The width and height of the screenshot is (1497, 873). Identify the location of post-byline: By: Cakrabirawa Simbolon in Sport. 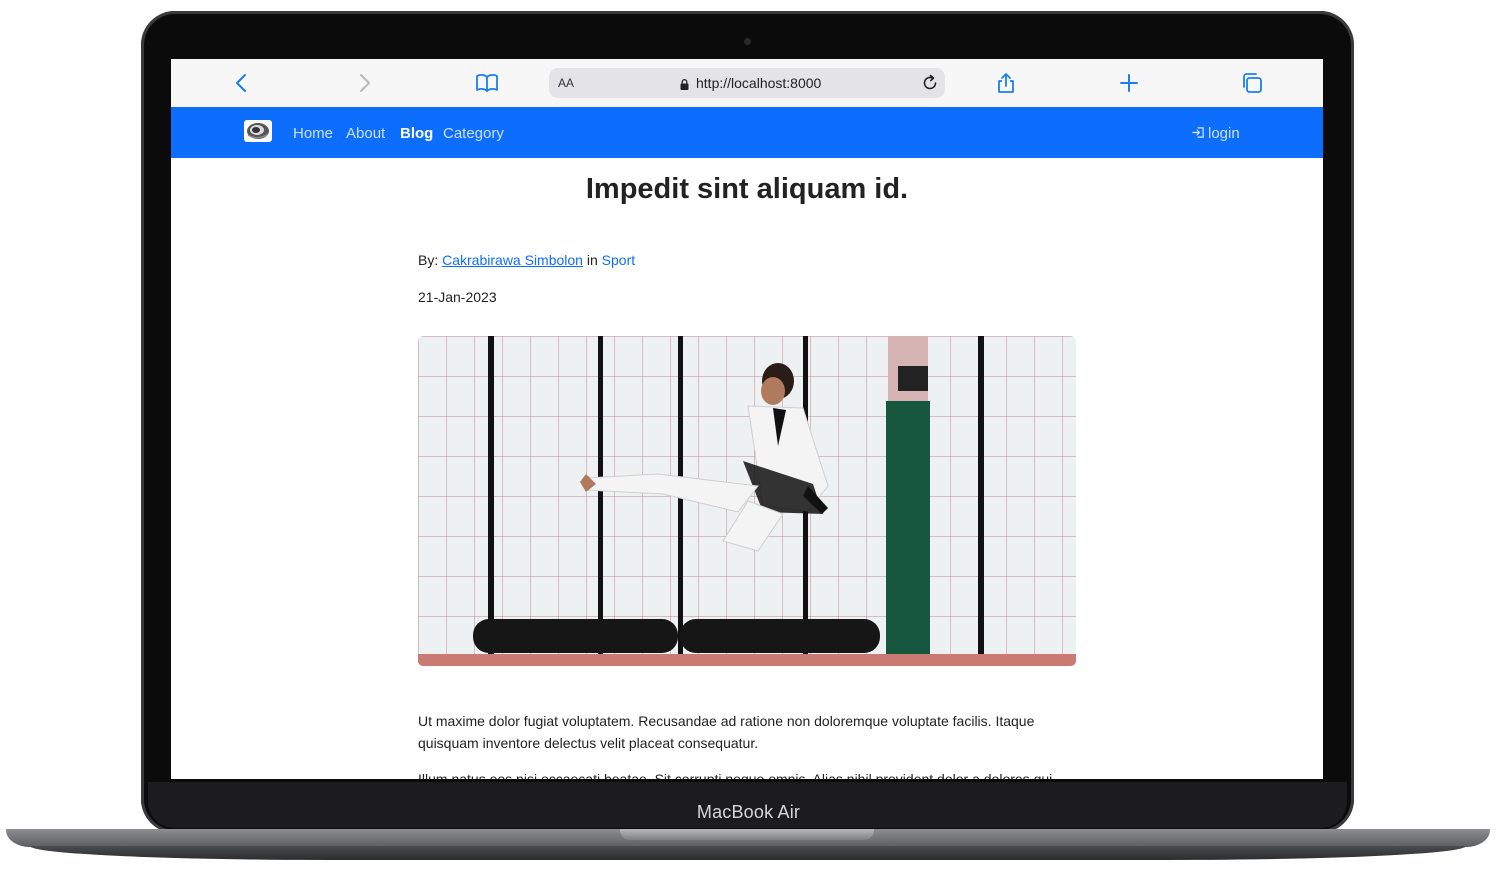
(526, 260).